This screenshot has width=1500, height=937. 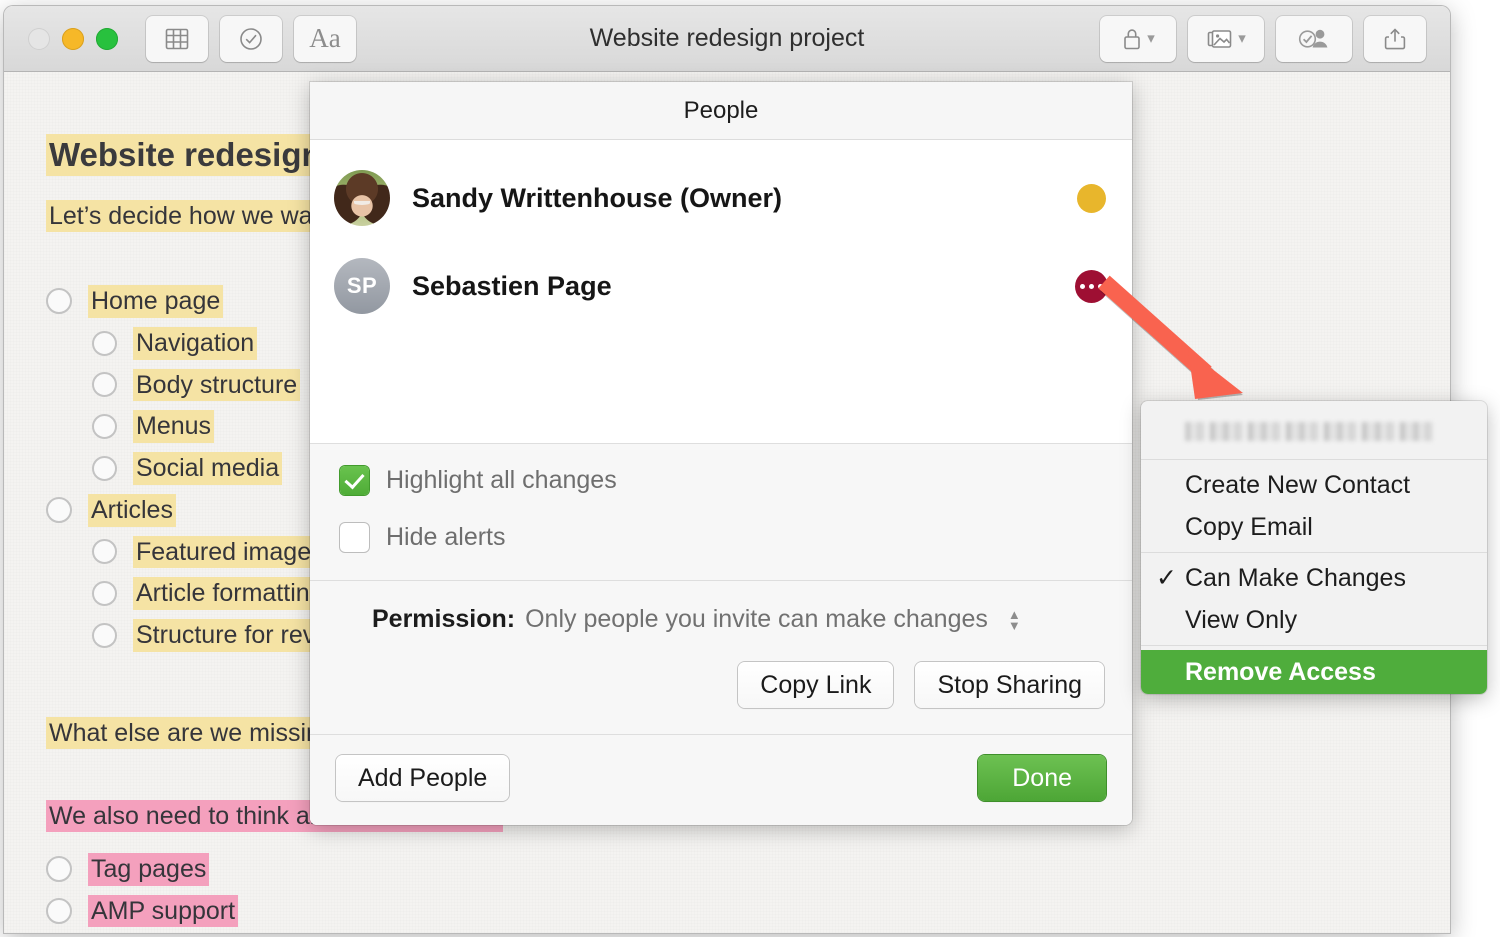 What do you see at coordinates (208, 468) in the screenshot?
I see `checklist-label: Social media` at bounding box center [208, 468].